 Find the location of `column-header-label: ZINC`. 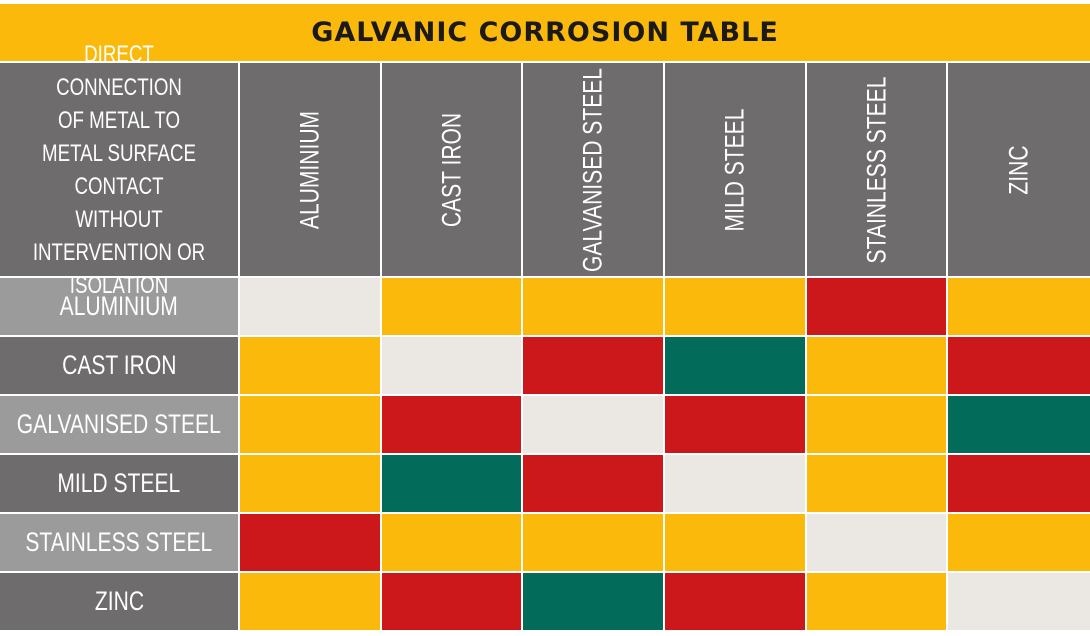

column-header-label: ZINC is located at coordinates (1018, 169).